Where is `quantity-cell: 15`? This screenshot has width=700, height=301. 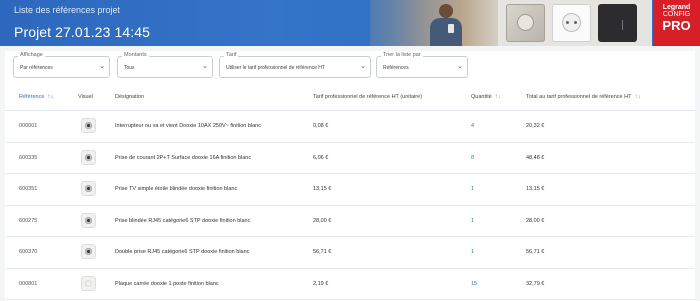 quantity-cell: 15 is located at coordinates (474, 284).